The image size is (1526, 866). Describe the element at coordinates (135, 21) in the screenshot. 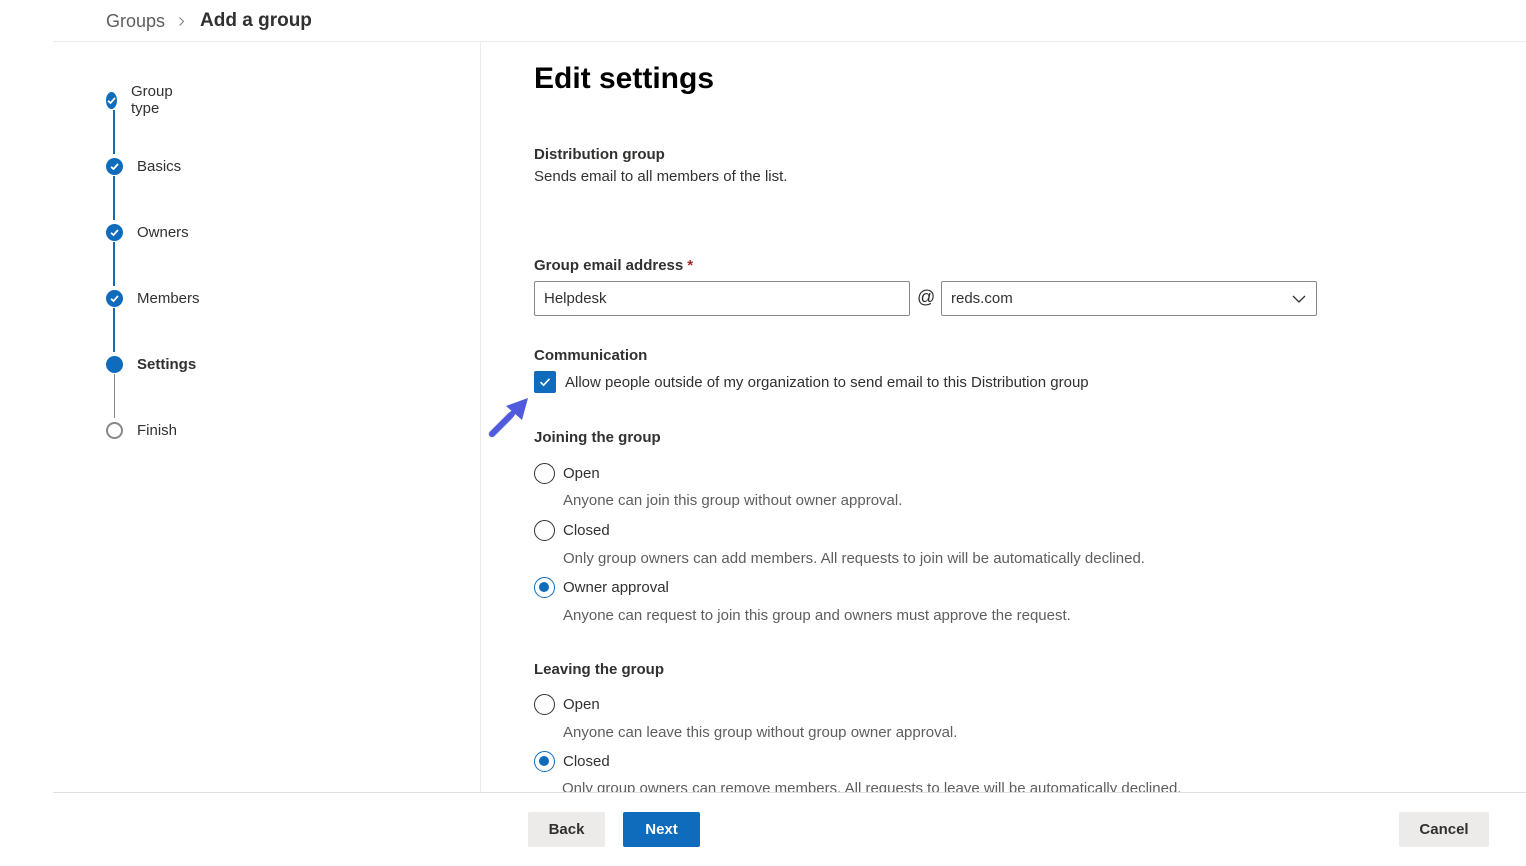

I see `breadcrumb-groups-link: Groups` at that location.